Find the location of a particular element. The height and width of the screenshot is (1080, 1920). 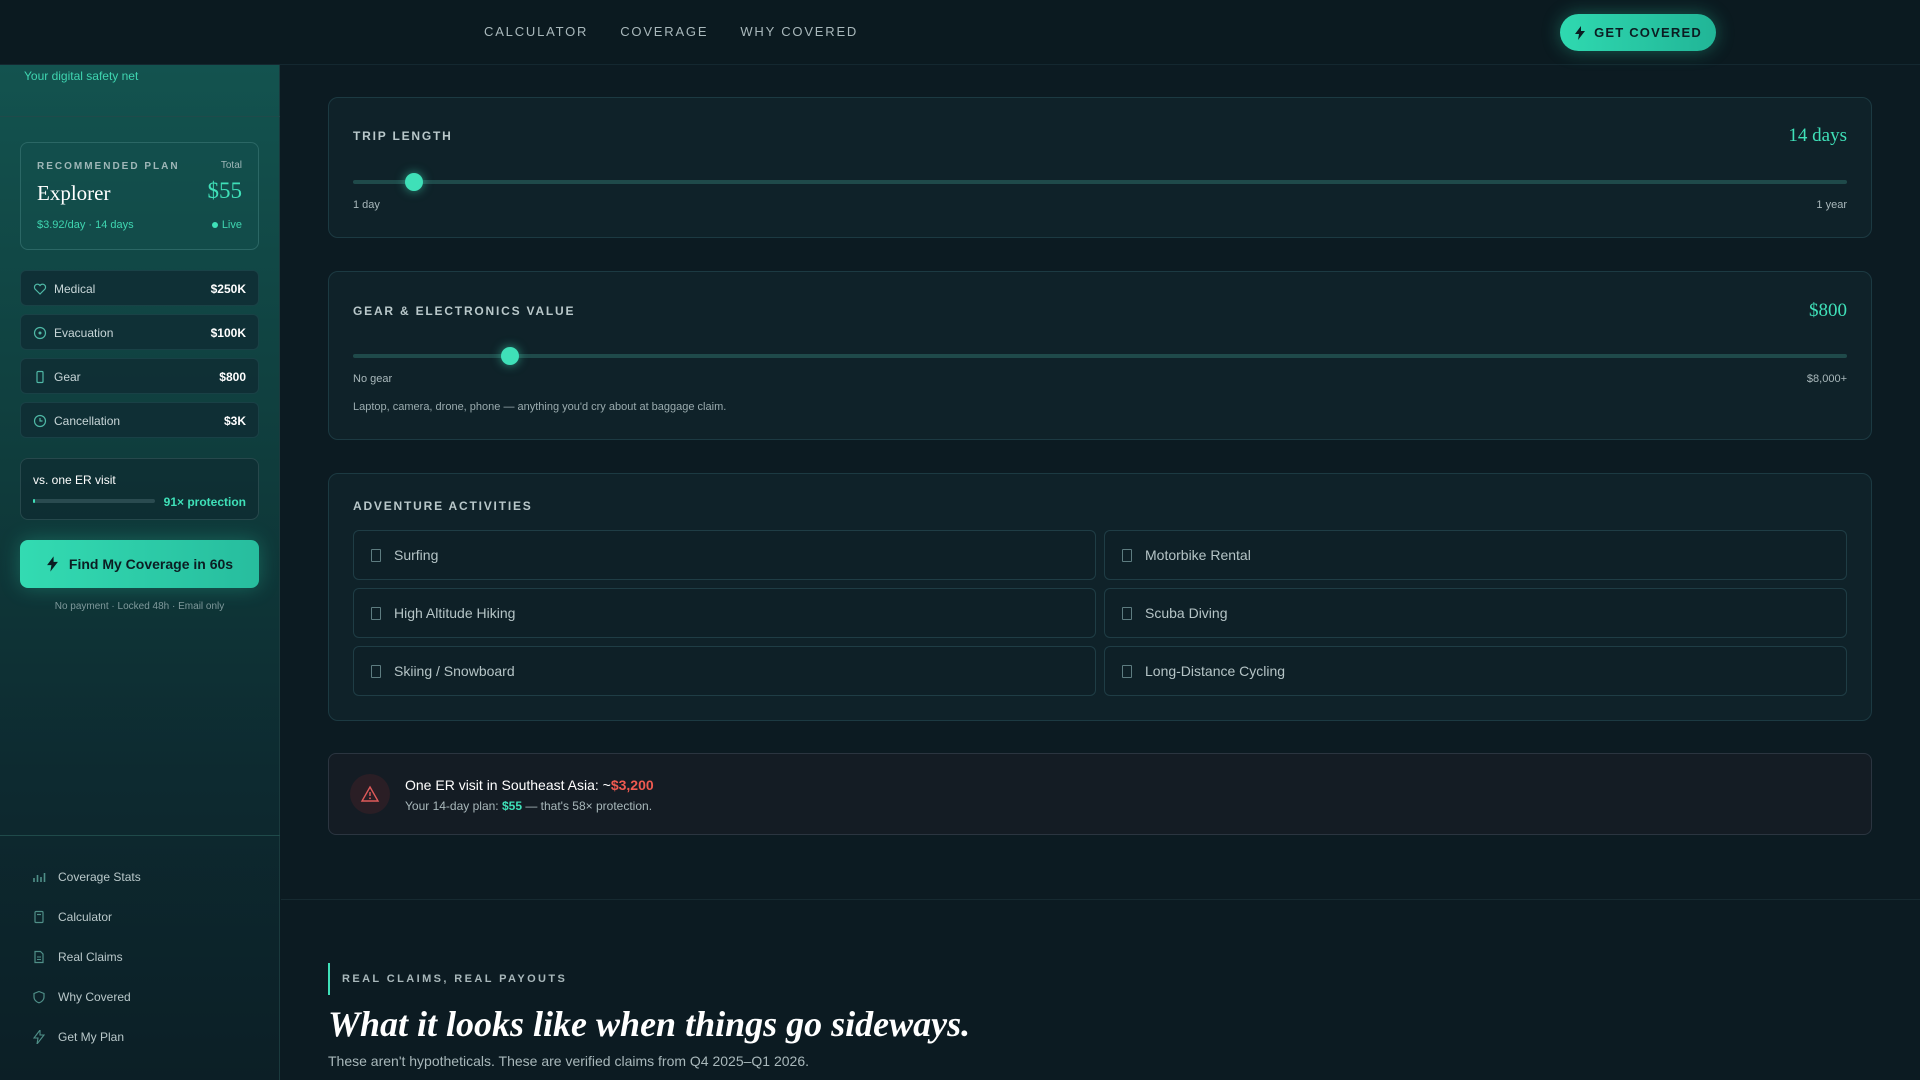

live-label: Live is located at coordinates (231, 225).